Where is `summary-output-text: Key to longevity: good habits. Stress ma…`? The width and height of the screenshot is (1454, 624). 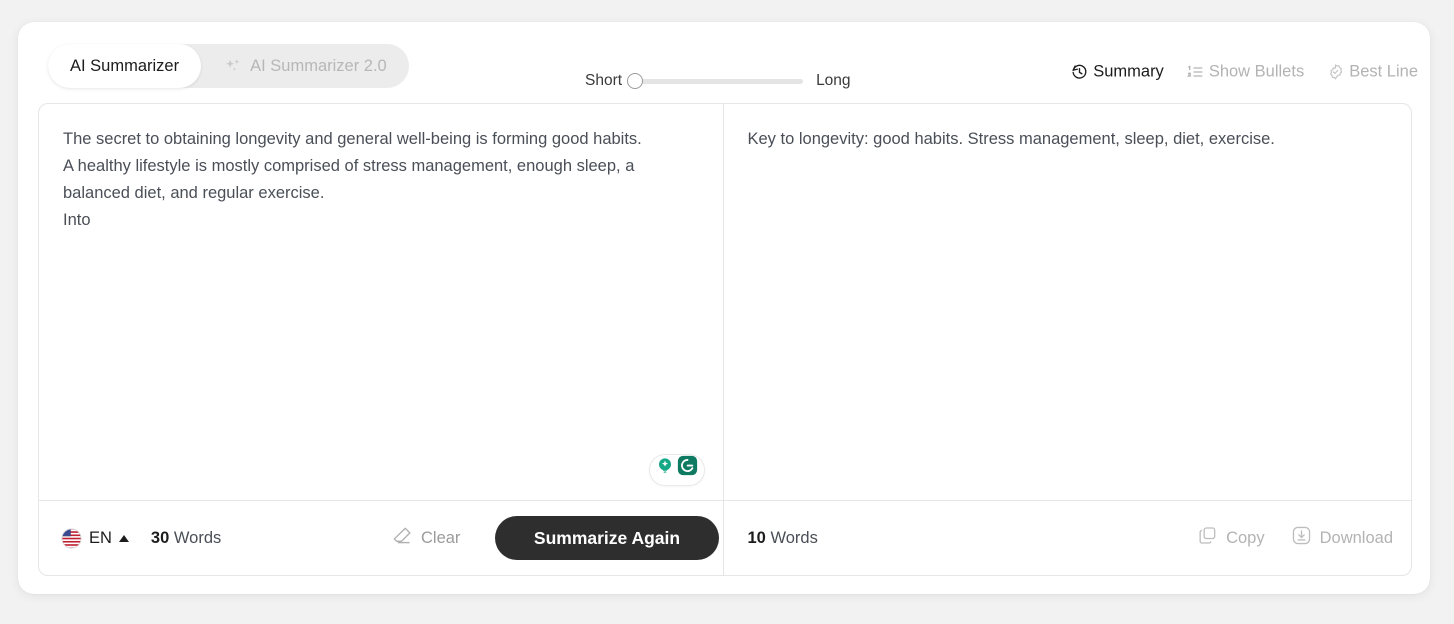
summary-output-text: Key to longevity: good habits. Stress ma… is located at coordinates (1011, 139).